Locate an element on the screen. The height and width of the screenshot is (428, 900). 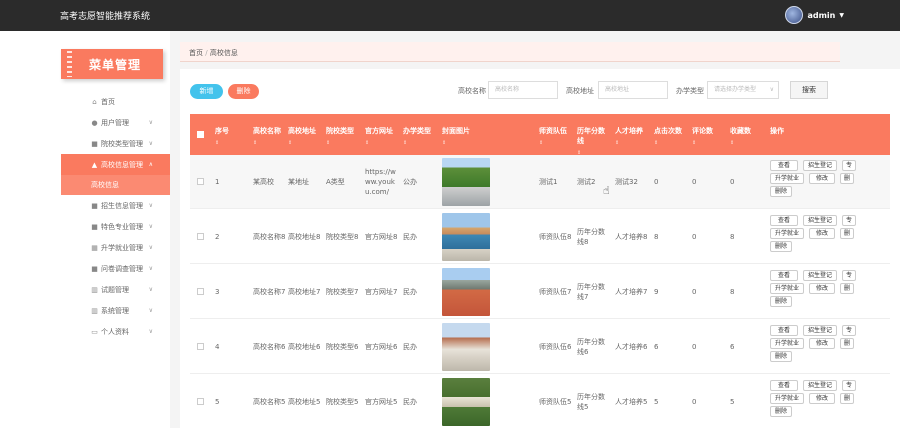
sidebar-item-profile: ▭ 个人资料 ∨ is located at coordinates (115, 331).